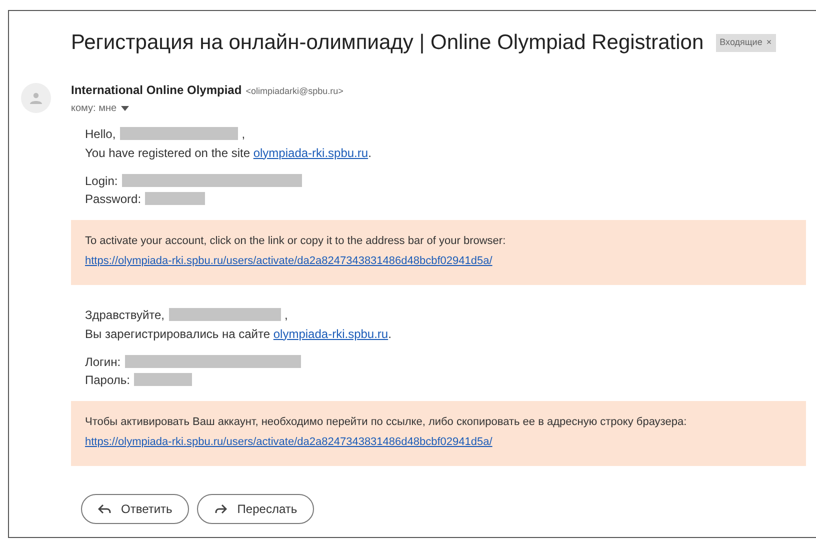 The image size is (816, 544). Describe the element at coordinates (113, 199) in the screenshot. I see `password-label: Password:` at that location.